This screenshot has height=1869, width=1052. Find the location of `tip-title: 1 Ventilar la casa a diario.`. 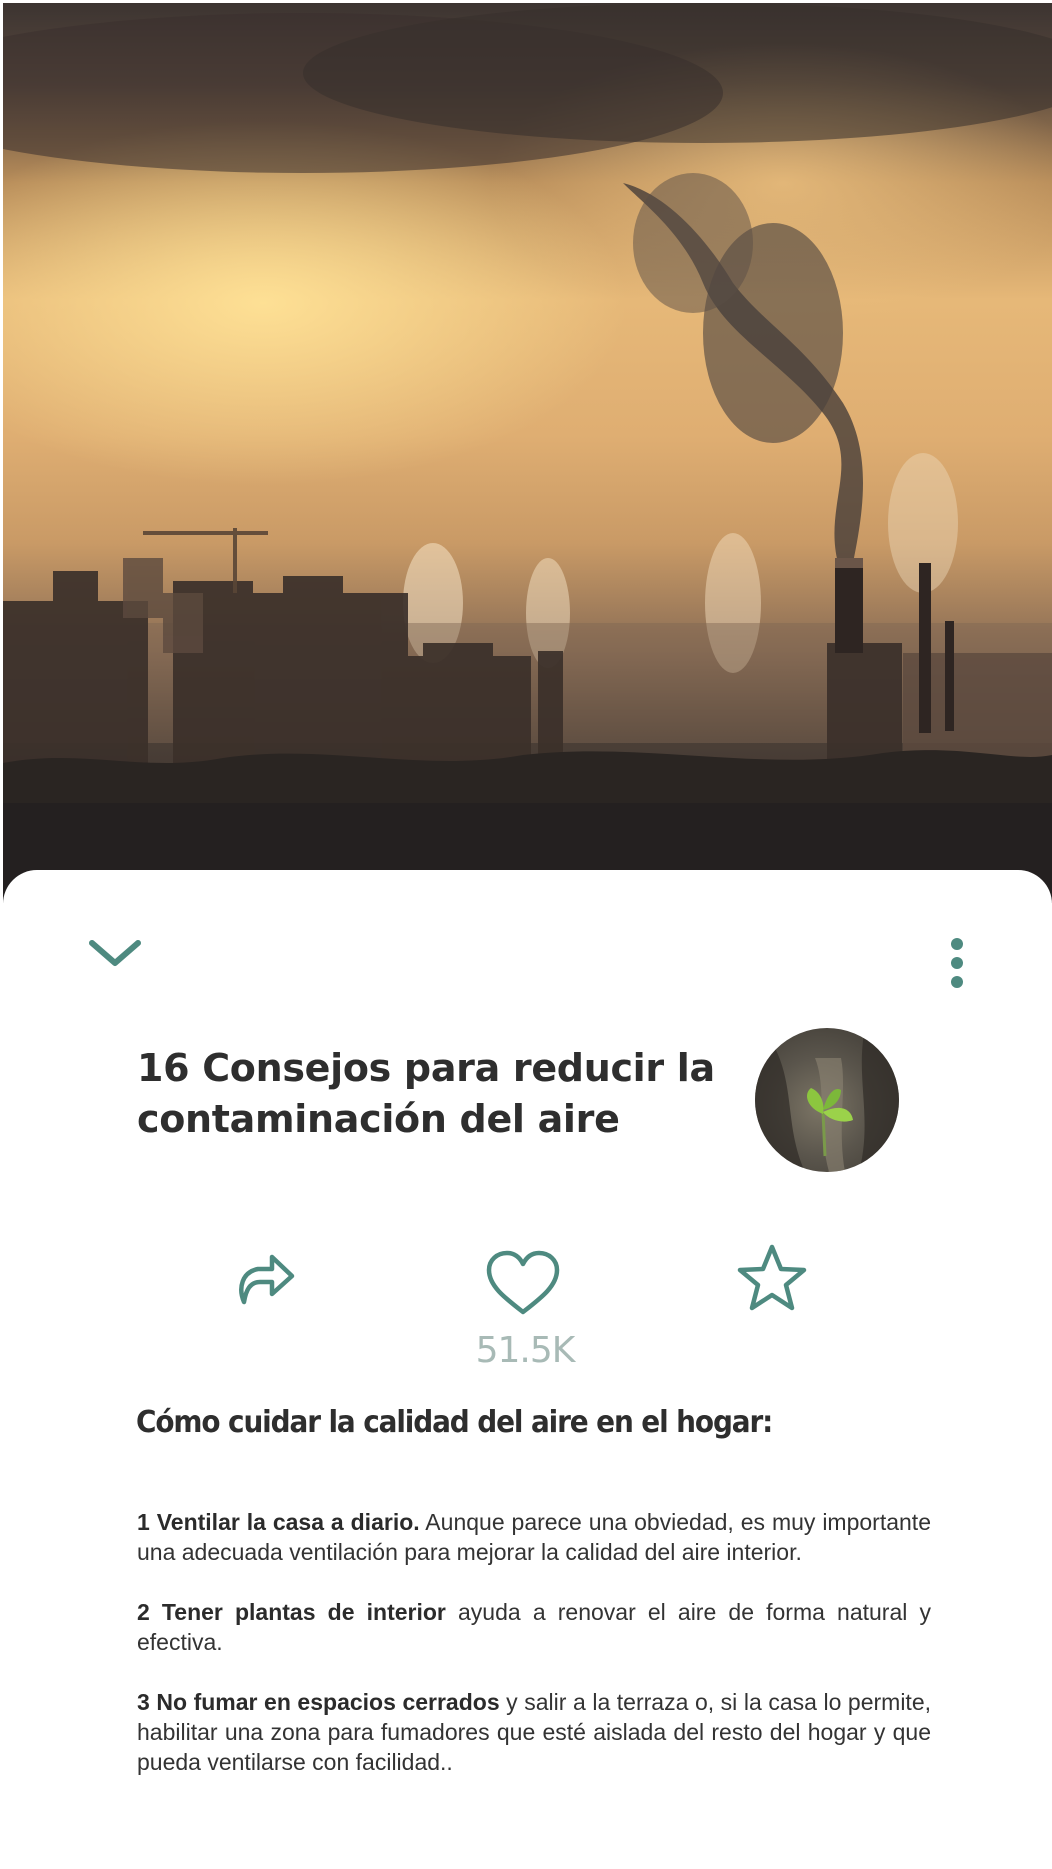

tip-title: 1 Ventilar la casa a diario. is located at coordinates (278, 1522).